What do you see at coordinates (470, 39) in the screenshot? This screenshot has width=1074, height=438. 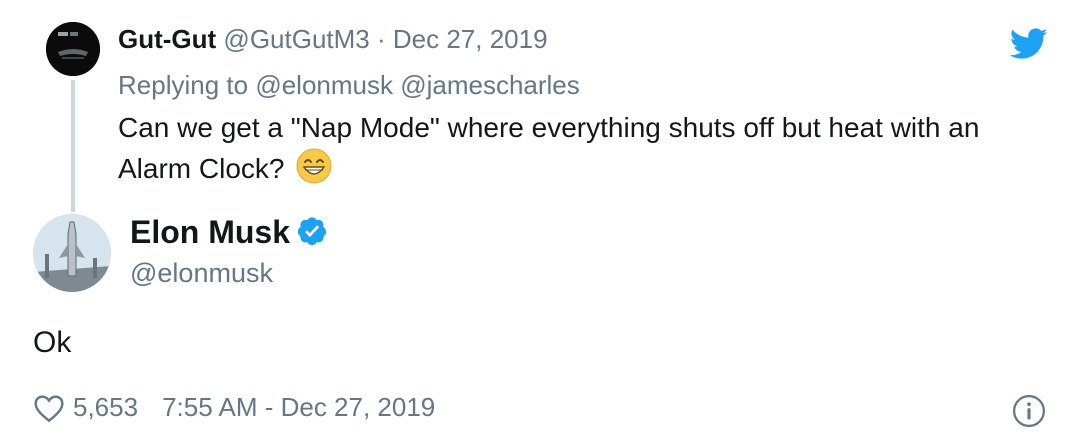 I see `reply-date: Dec 27, 2019` at bounding box center [470, 39].